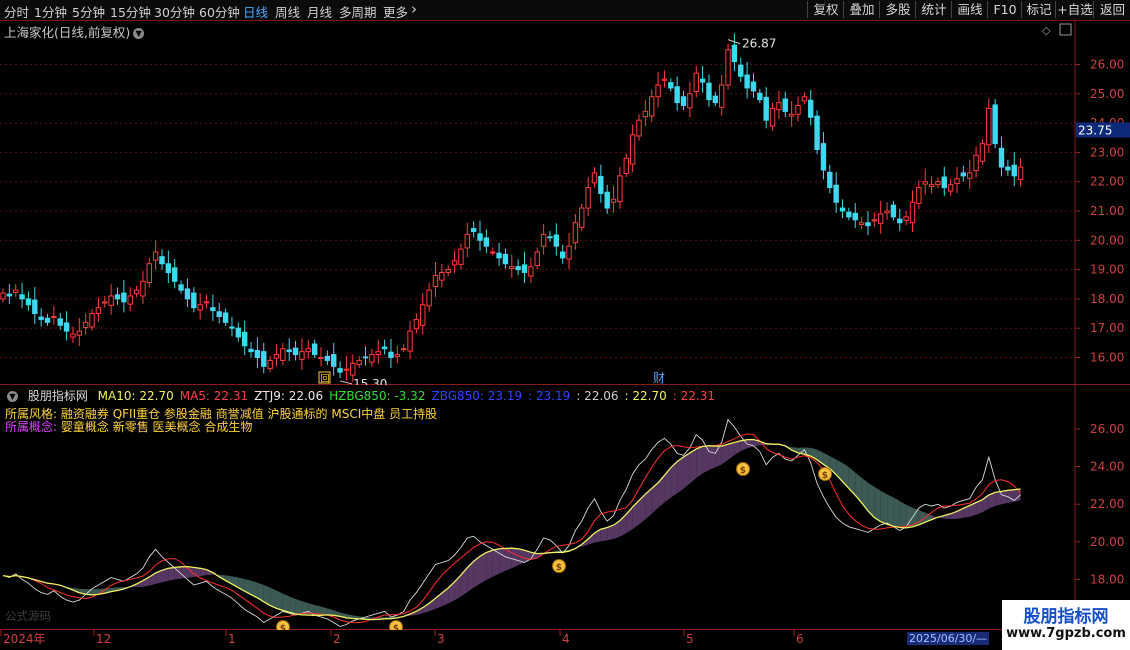 This screenshot has width=1130, height=650. Describe the element at coordinates (969, 9) in the screenshot. I see `toolbar-button-4: 画线` at that location.